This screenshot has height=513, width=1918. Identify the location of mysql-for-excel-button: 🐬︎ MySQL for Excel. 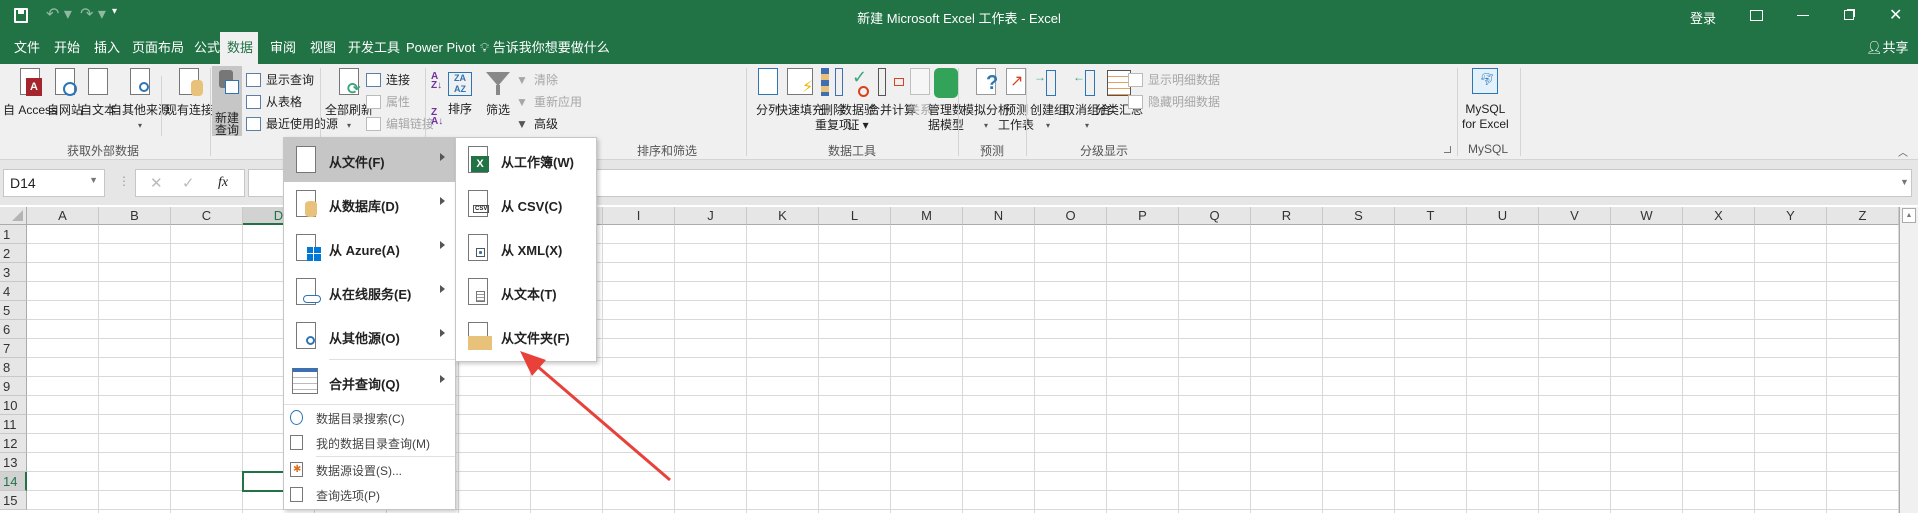
(1485, 100).